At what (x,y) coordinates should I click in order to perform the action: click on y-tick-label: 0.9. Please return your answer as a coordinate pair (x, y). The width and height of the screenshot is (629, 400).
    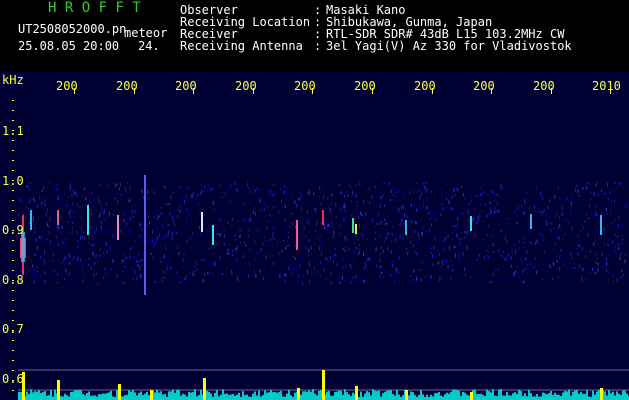
    Looking at the image, I should click on (13, 230).